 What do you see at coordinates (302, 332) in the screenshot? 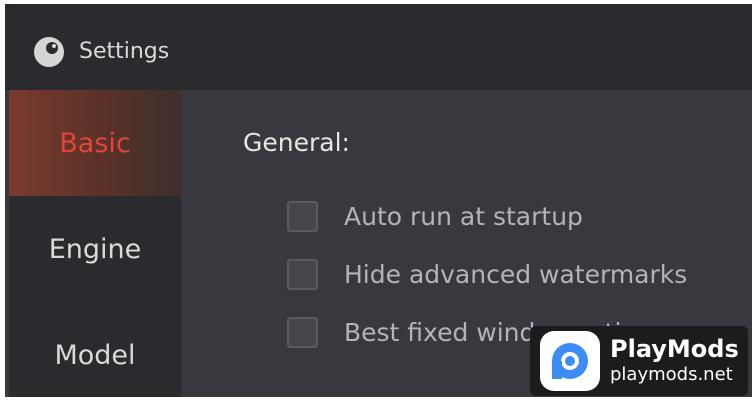
I see `best-ratio-checkbox` at bounding box center [302, 332].